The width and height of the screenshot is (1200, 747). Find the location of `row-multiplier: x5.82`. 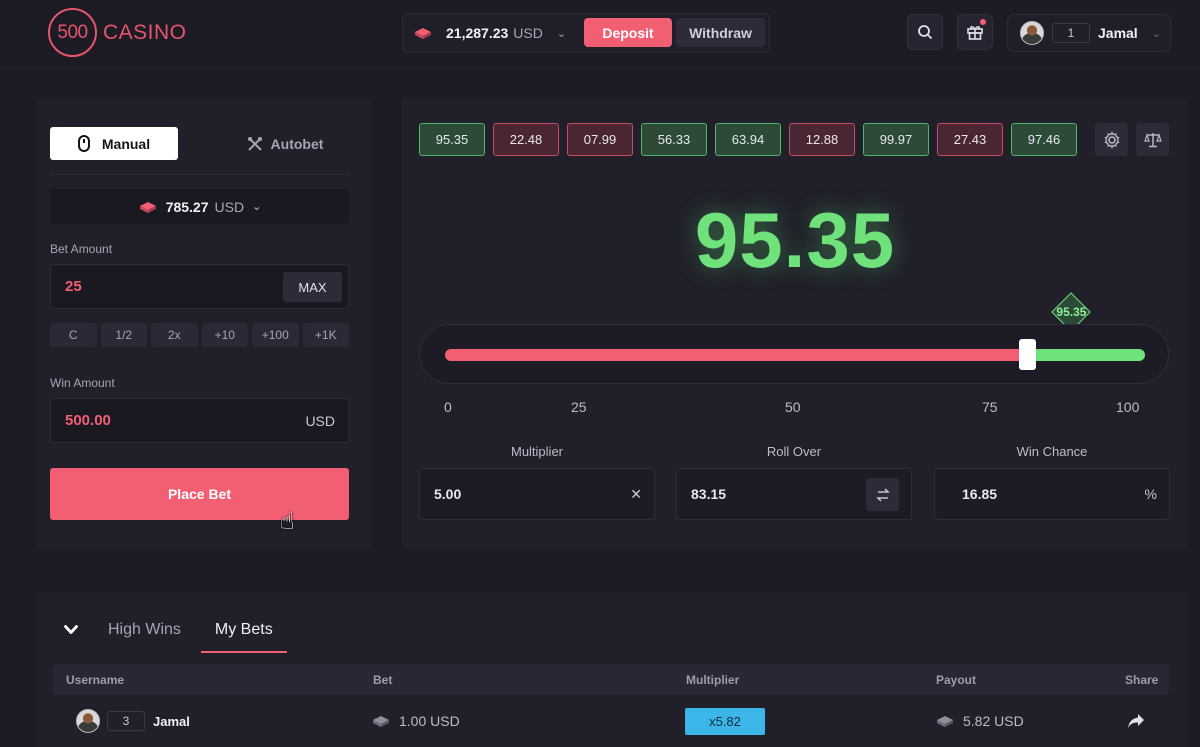

row-multiplier: x5.82 is located at coordinates (725, 721).